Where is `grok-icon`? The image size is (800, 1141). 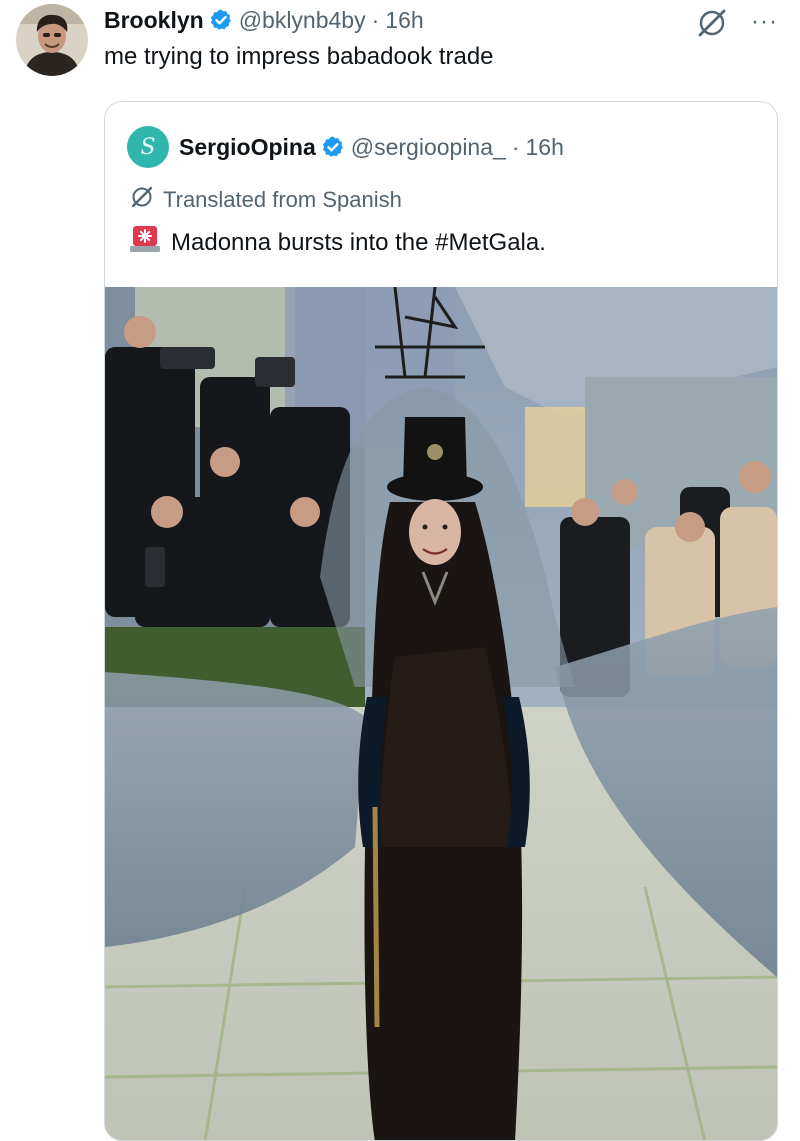
grok-icon is located at coordinates (712, 25).